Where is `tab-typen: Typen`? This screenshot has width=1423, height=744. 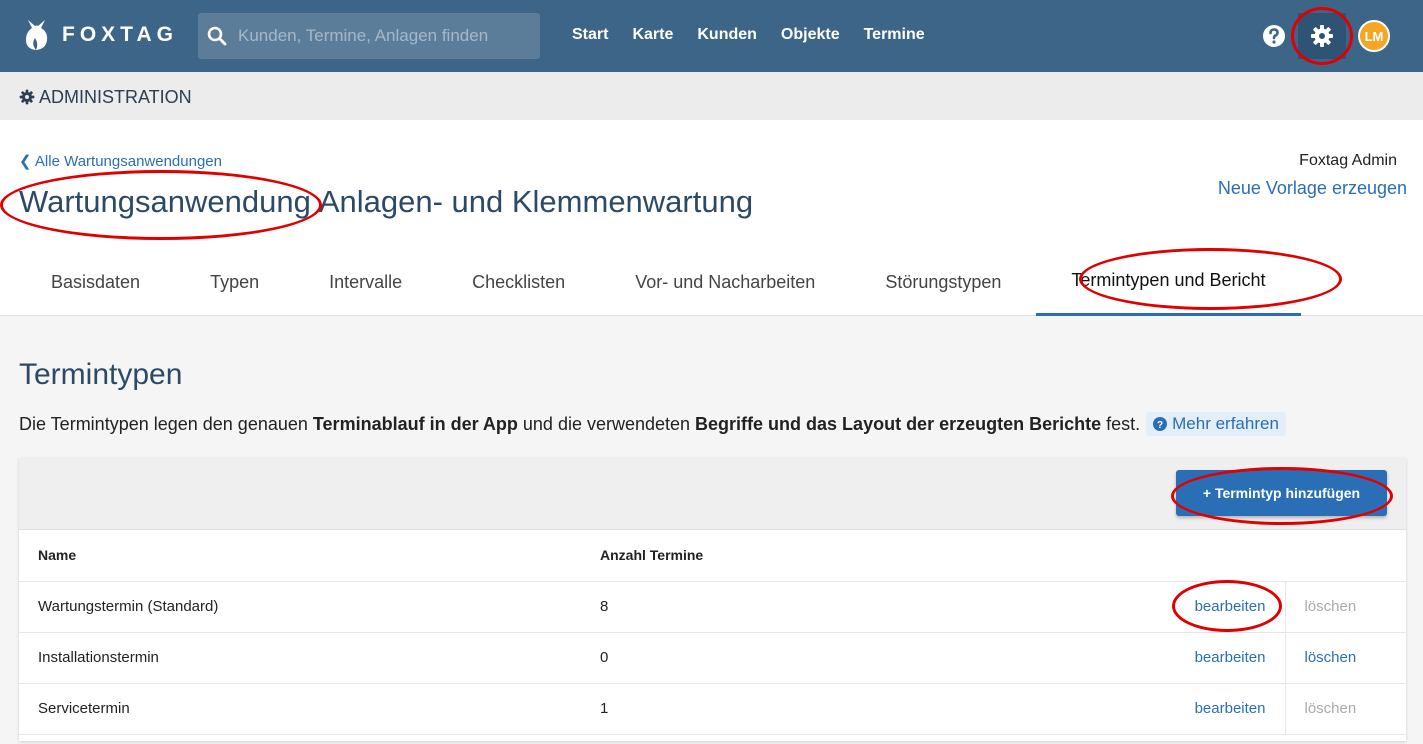
tab-typen: Typen is located at coordinates (234, 282).